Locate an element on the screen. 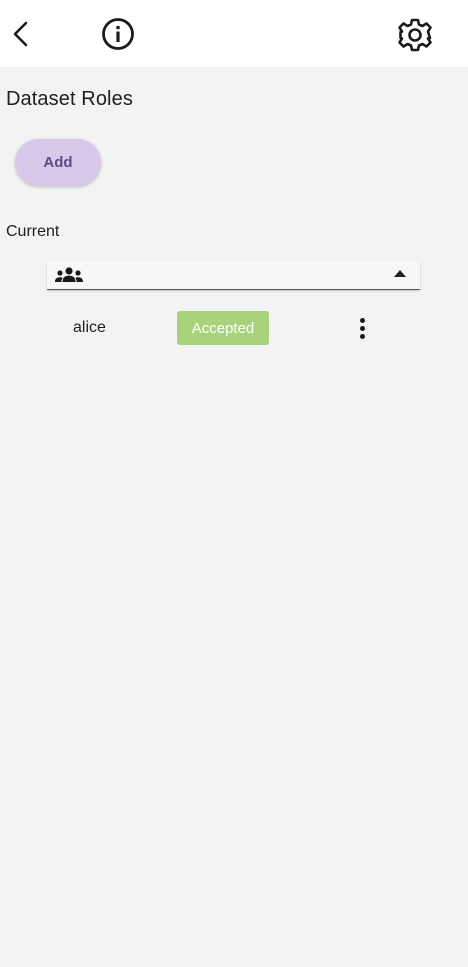 Image resolution: width=468 pixels, height=967 pixels. more-options-icon is located at coordinates (362, 328).